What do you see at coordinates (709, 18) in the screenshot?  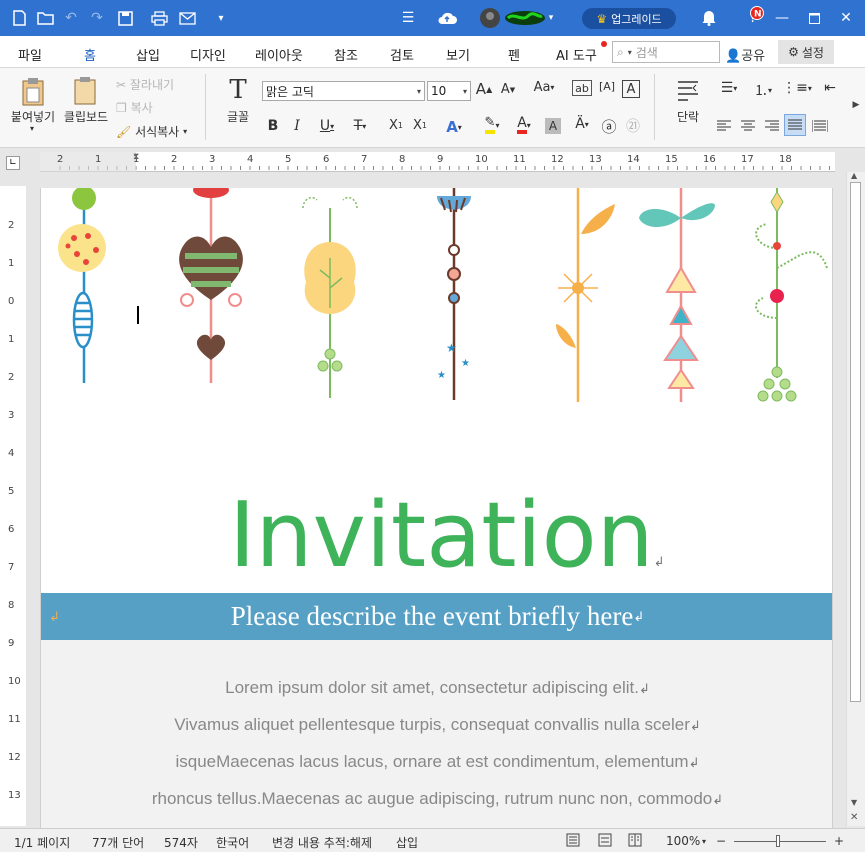 I see `bell-icon` at bounding box center [709, 18].